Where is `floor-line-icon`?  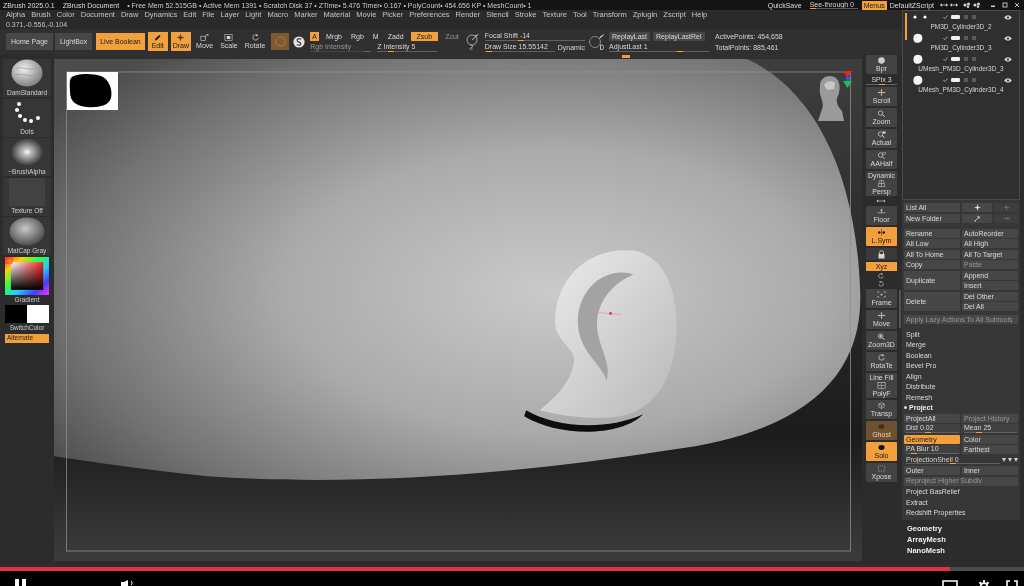 floor-line-icon is located at coordinates (881, 211).